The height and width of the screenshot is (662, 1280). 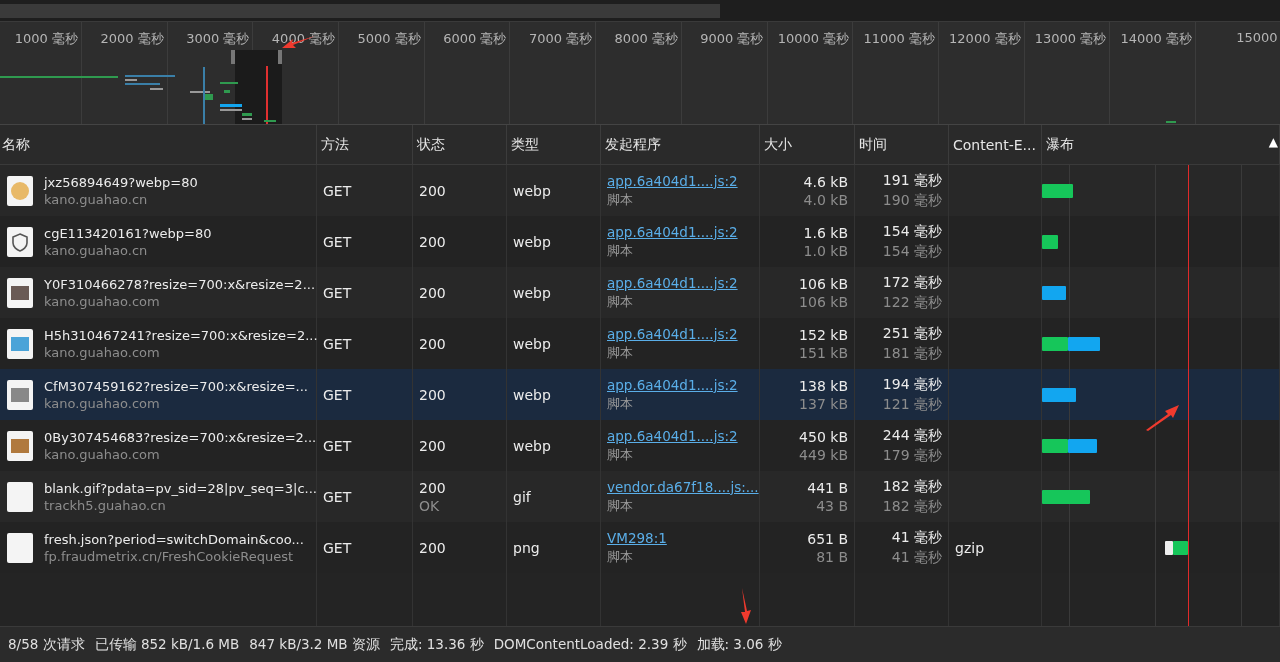 What do you see at coordinates (912, 333) in the screenshot?
I see `time-text: 251 毫秒` at bounding box center [912, 333].